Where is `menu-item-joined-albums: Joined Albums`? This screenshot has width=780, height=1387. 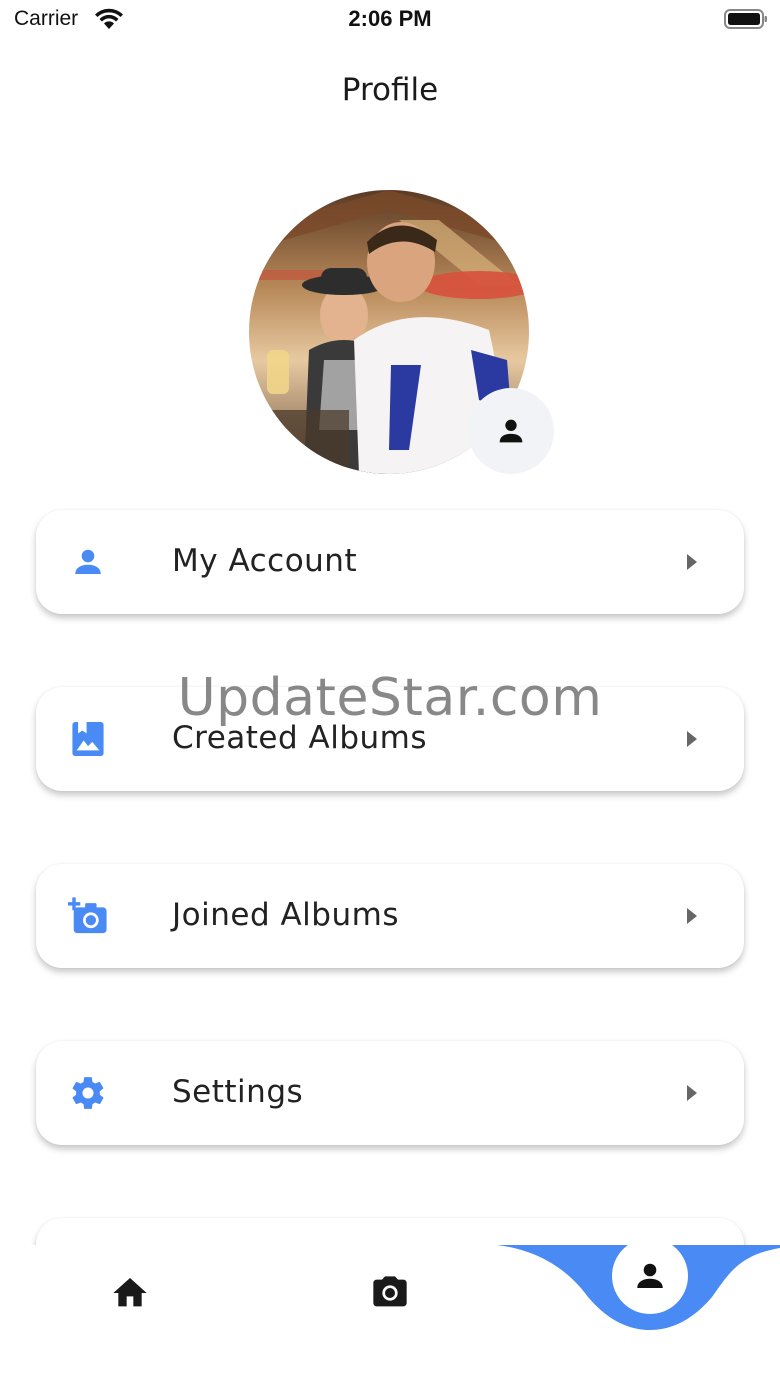 menu-item-joined-albums: Joined Albums is located at coordinates (390, 916).